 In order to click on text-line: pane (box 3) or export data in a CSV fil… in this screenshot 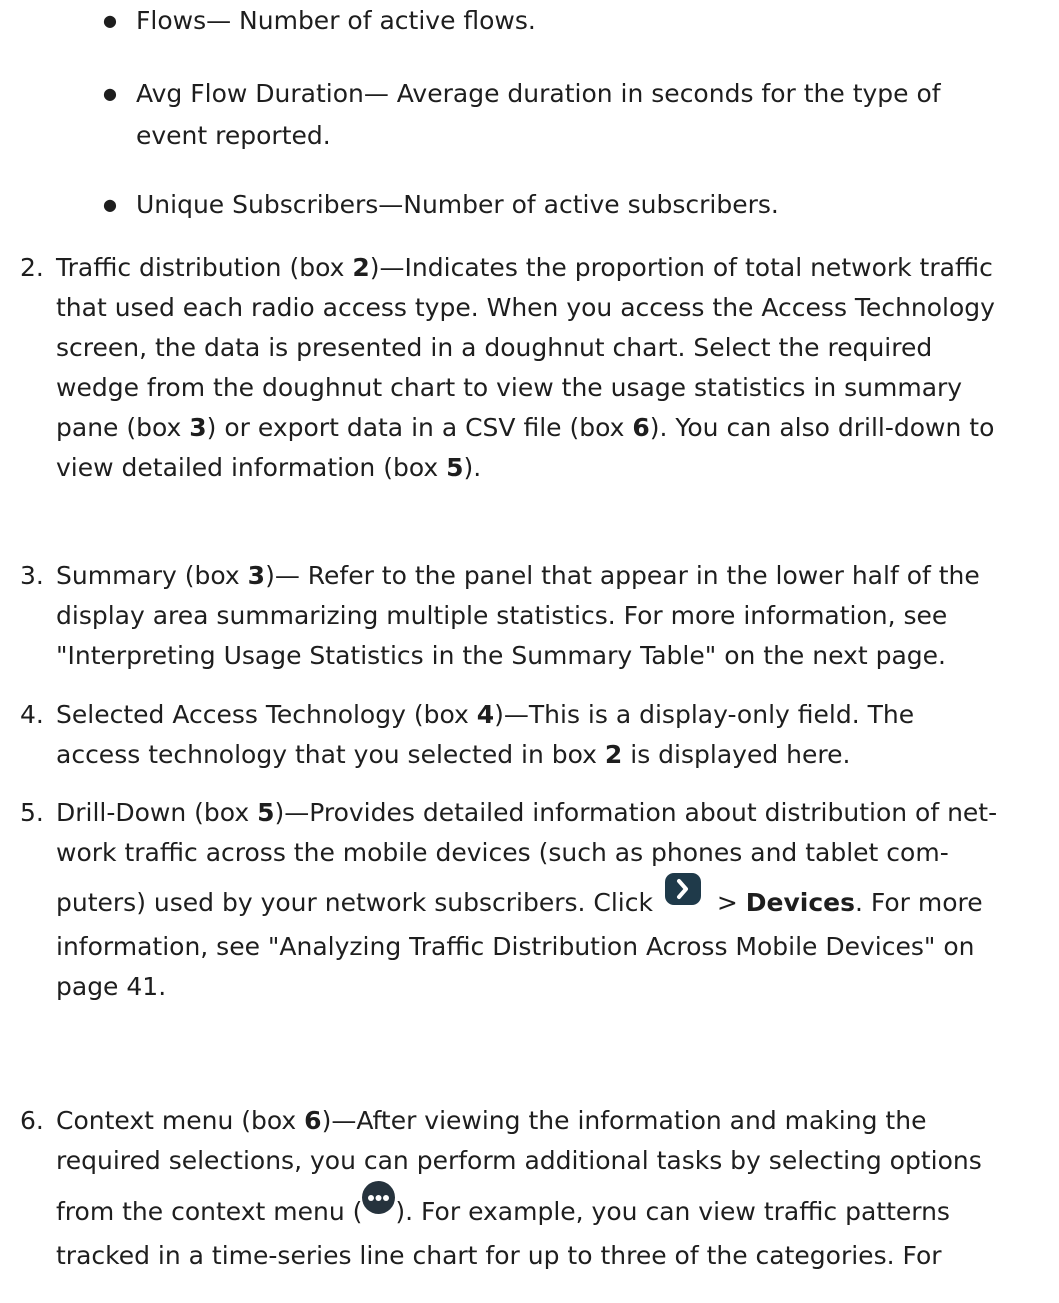, I will do `click(525, 427)`.